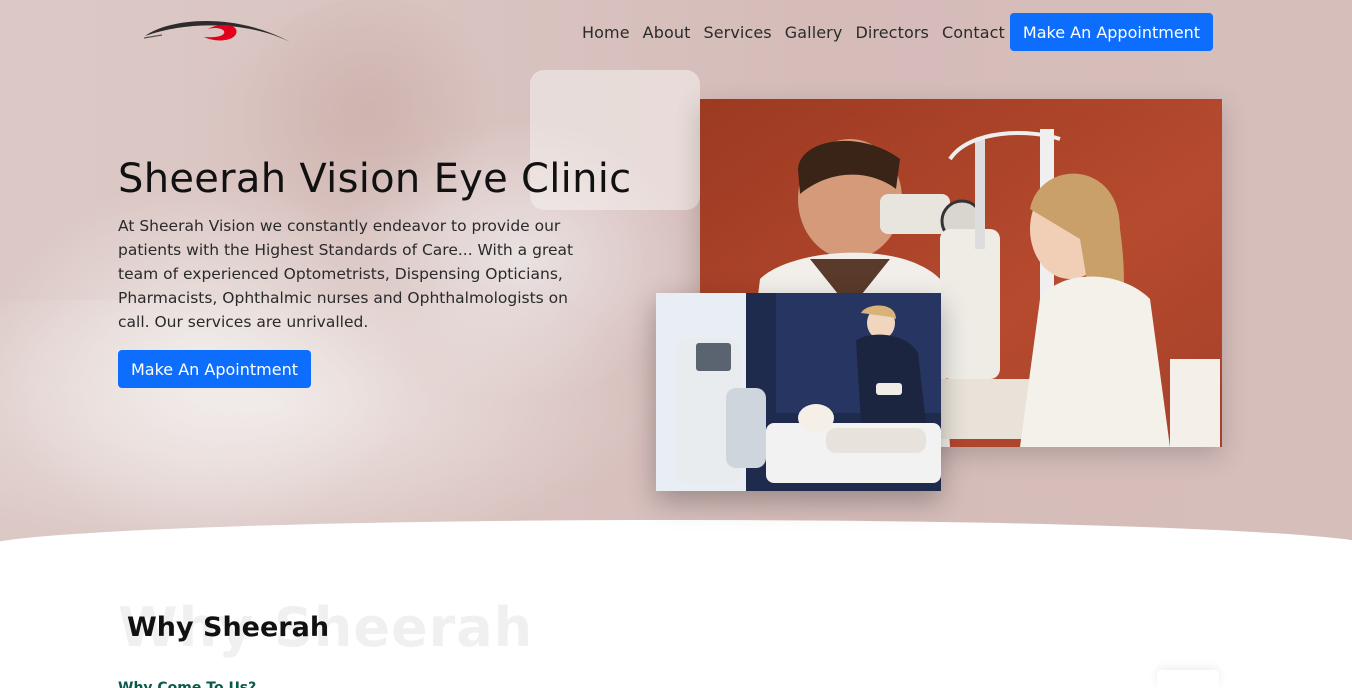  Describe the element at coordinates (187, 684) in the screenshot. I see `why-section-subtitle: Why Come To Us?` at that location.